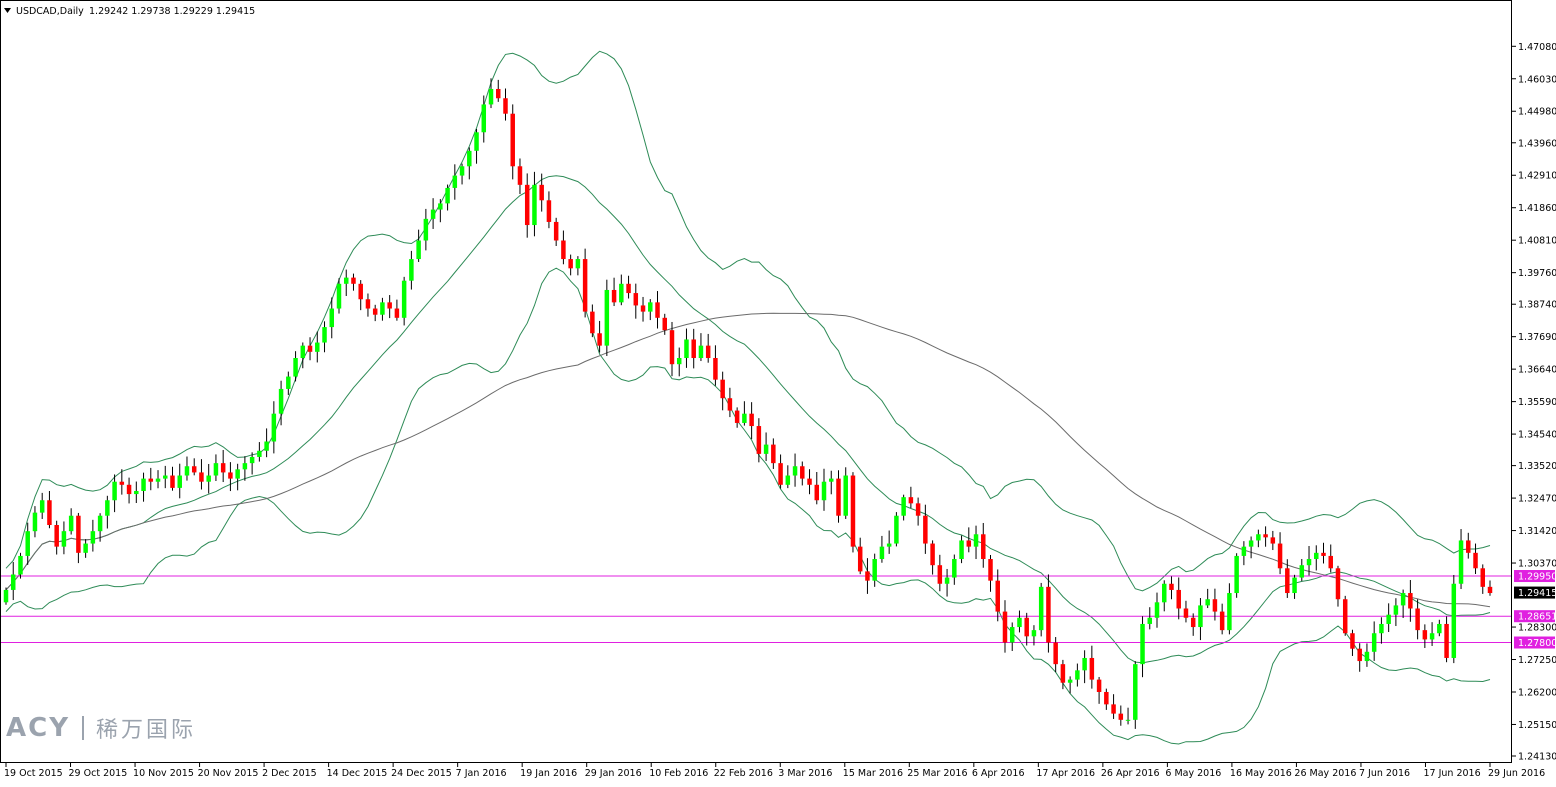  Describe the element at coordinates (998, 773) in the screenshot. I see `x-tick-label: 6 Apr 2016` at that location.